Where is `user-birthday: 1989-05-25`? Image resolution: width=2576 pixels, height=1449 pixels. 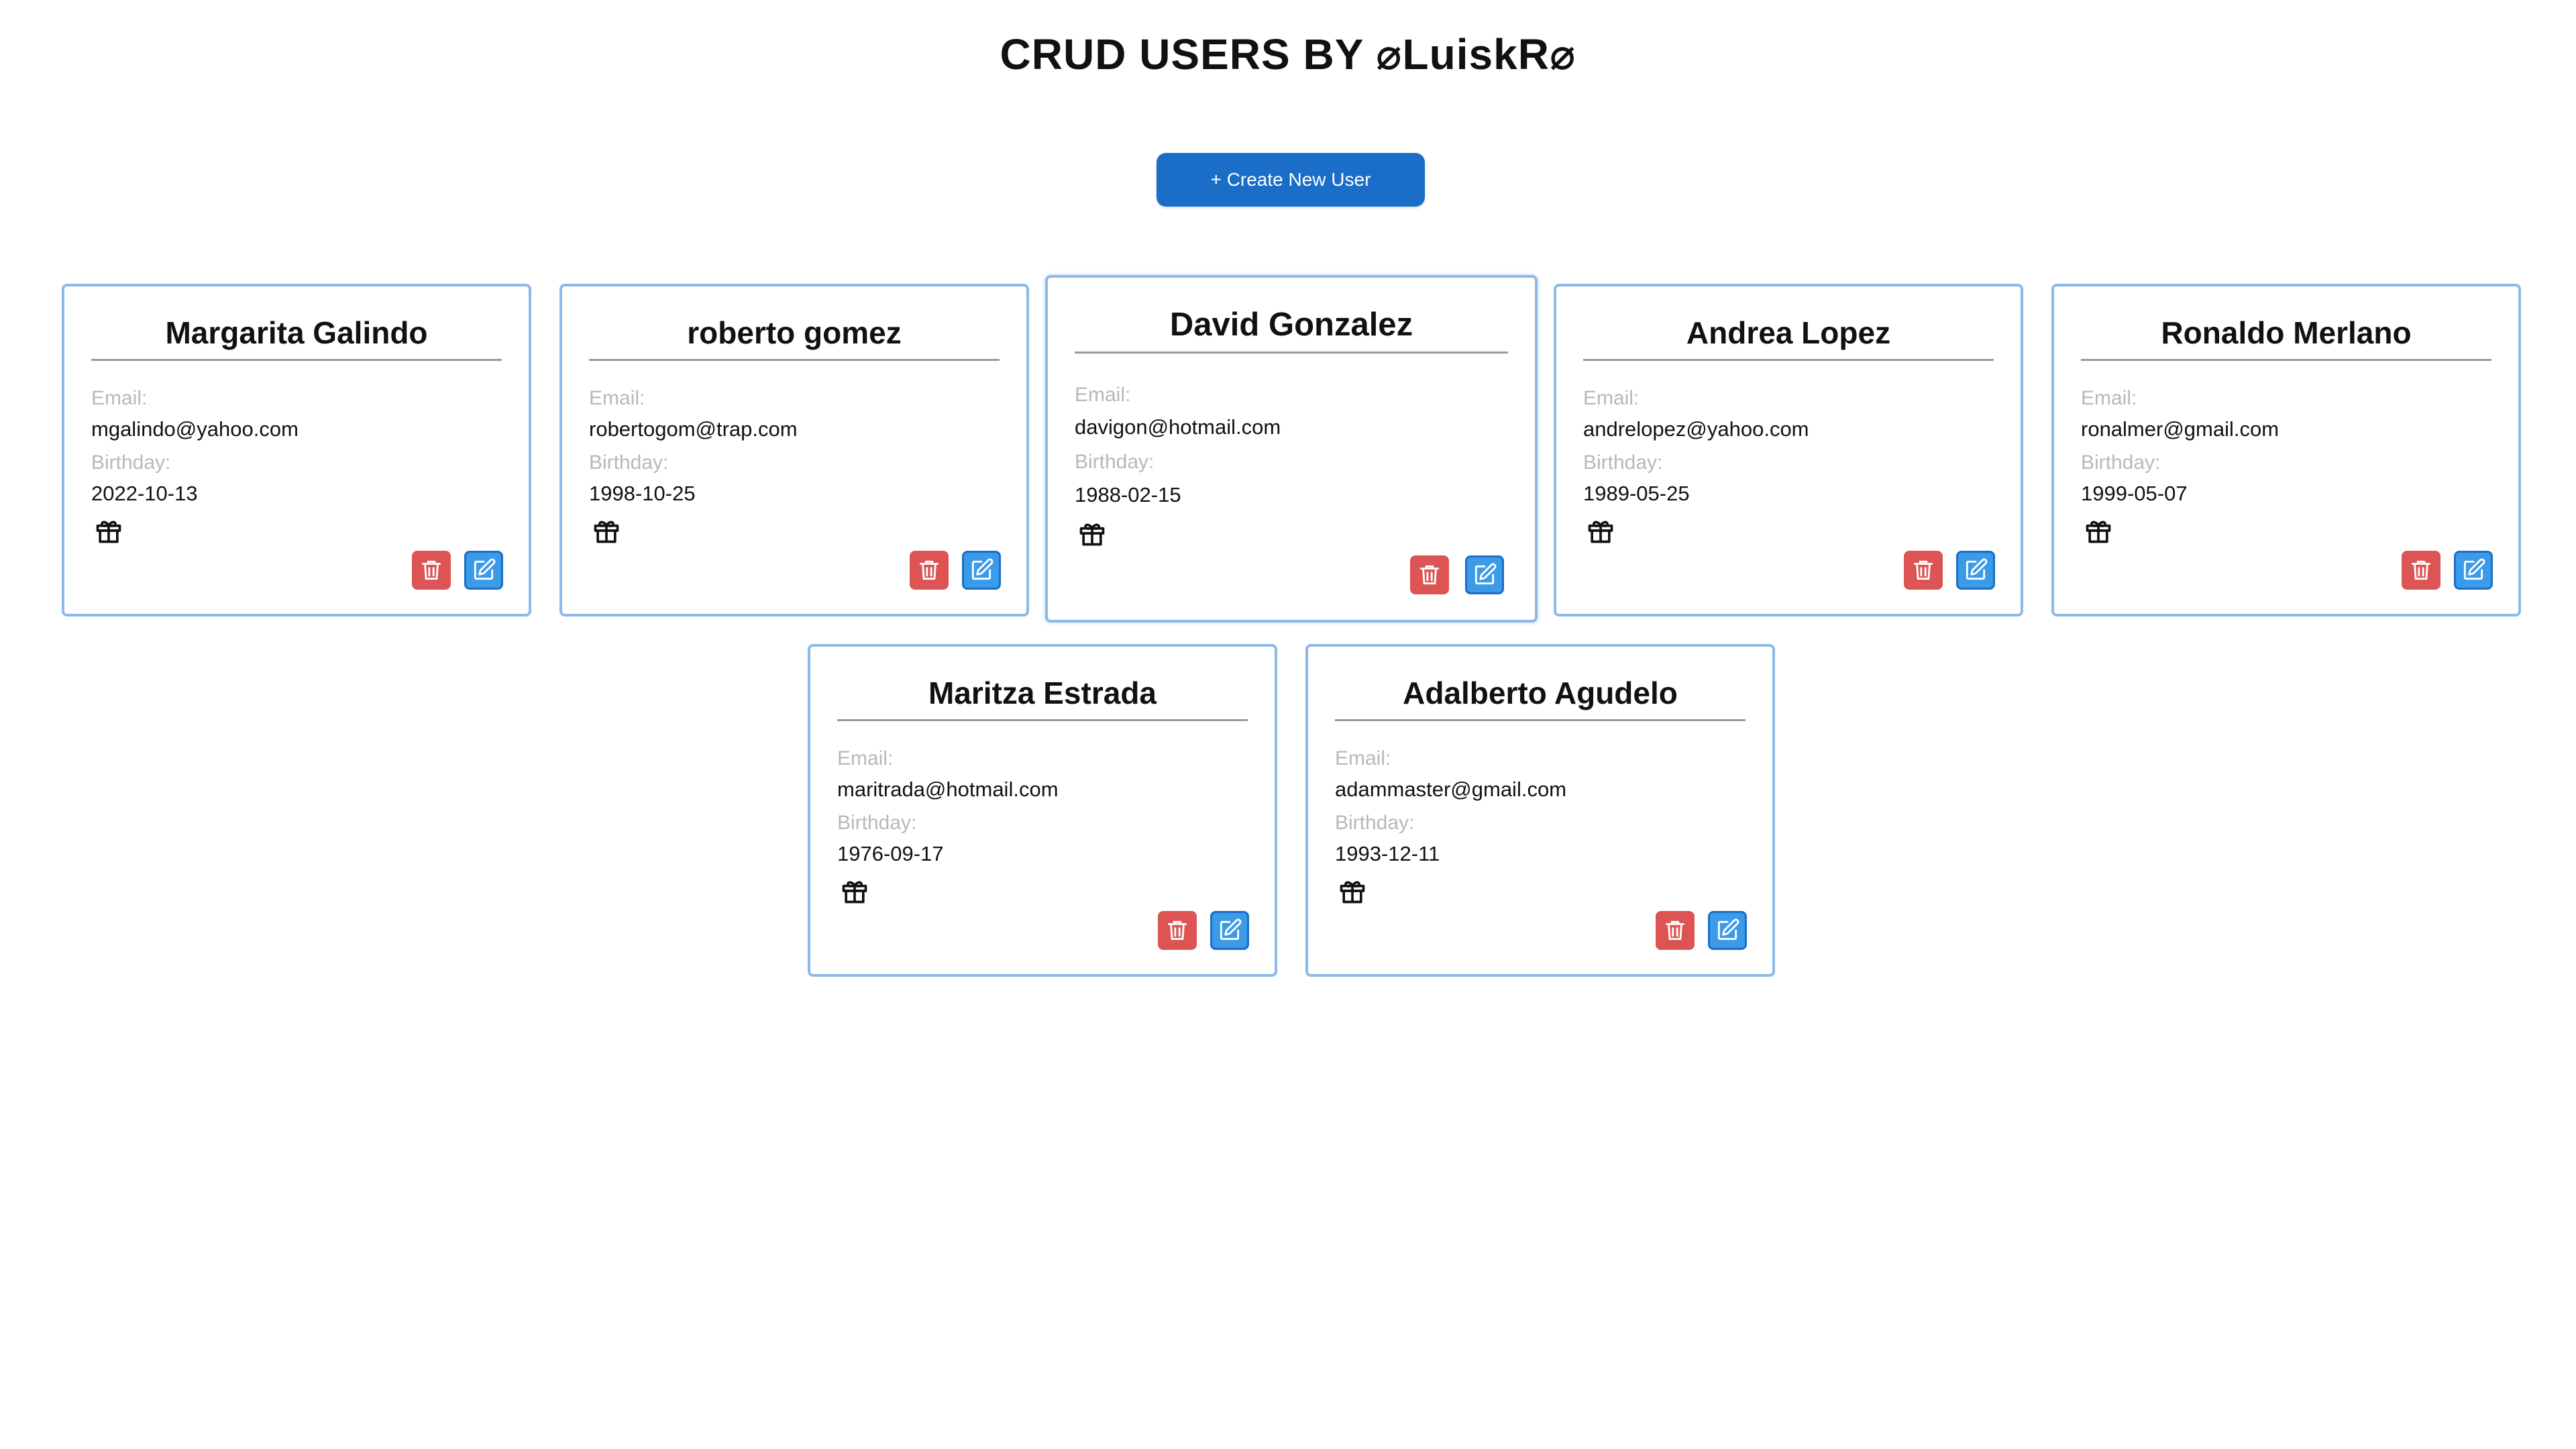 user-birthday: 1989-05-25 is located at coordinates (1636, 493).